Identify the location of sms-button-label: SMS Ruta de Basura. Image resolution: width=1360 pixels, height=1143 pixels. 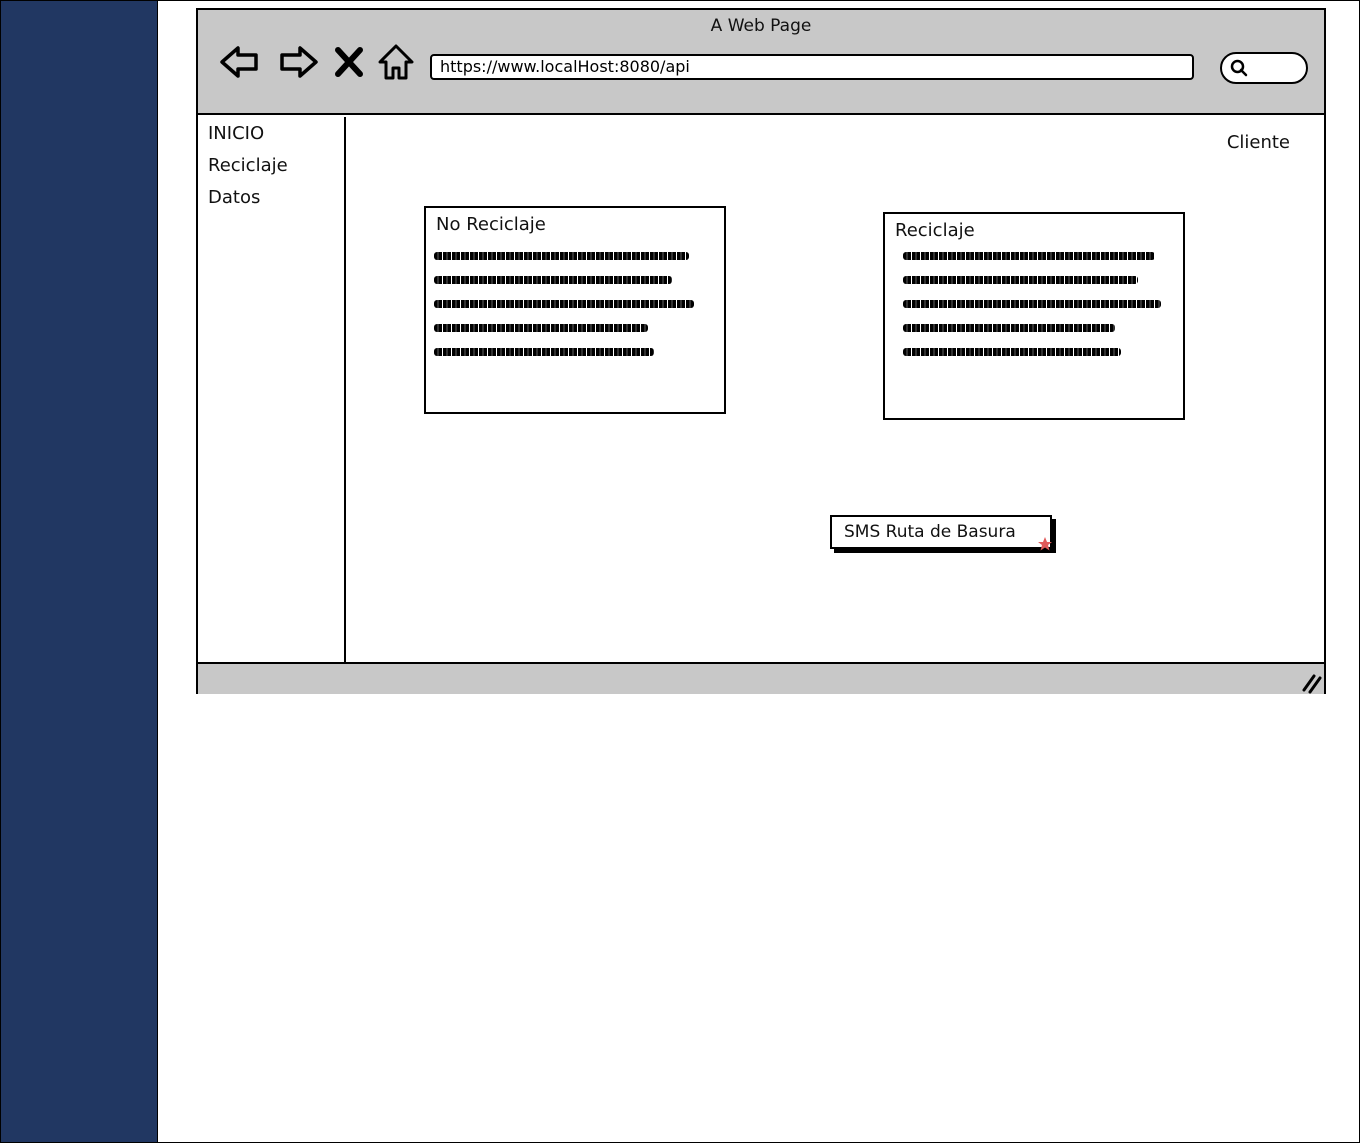
(930, 532).